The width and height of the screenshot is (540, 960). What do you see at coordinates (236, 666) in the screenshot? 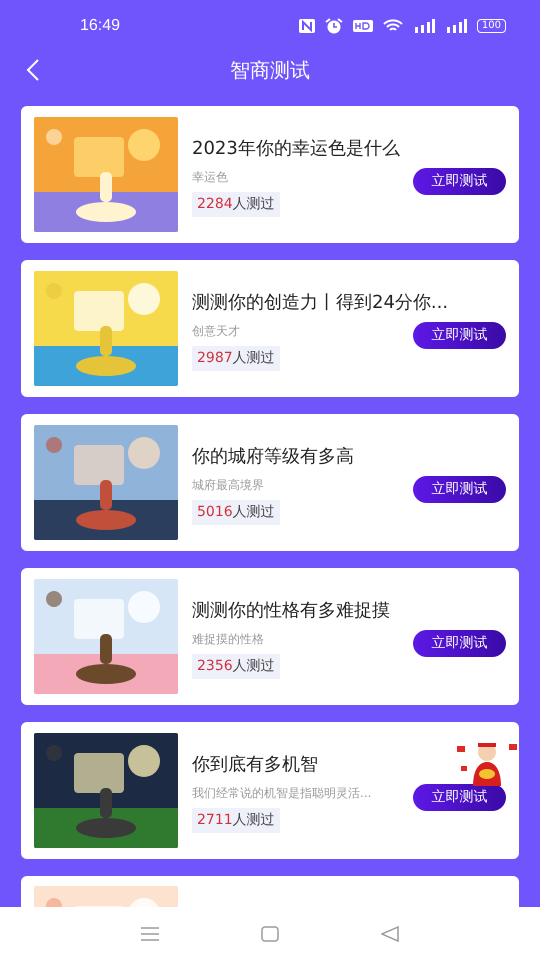
I see `test-count: 2356人测过` at bounding box center [236, 666].